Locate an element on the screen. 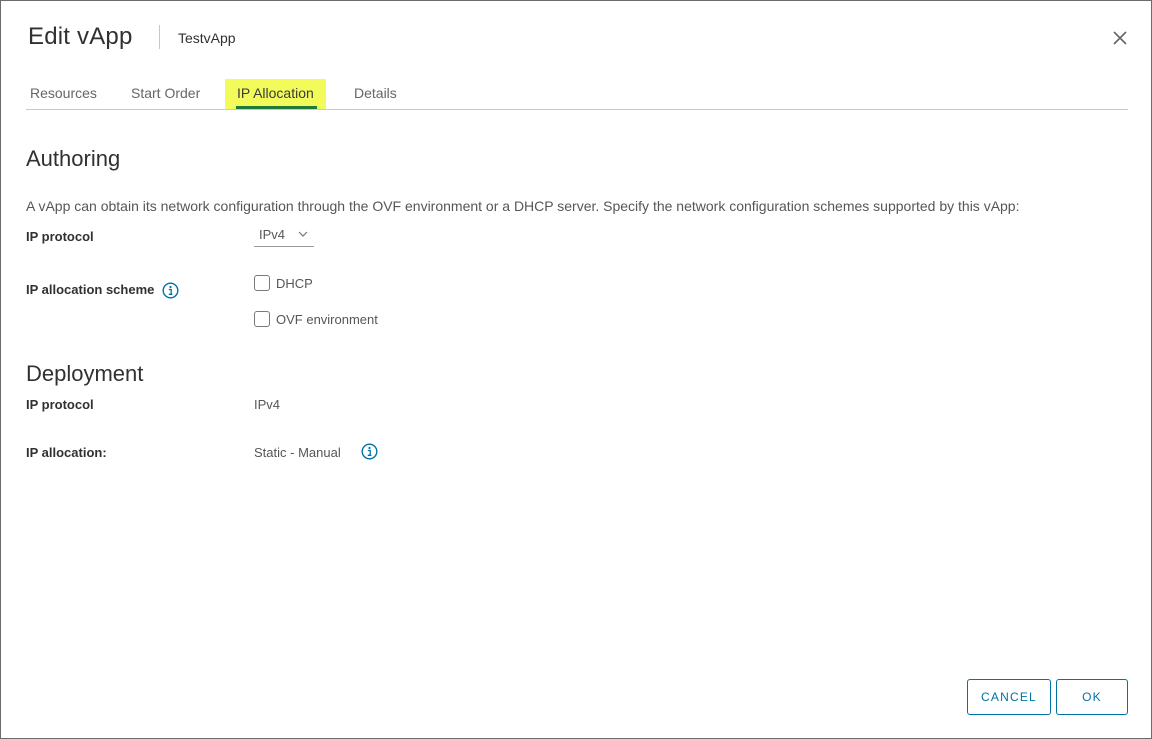  ok-button: OK is located at coordinates (1092, 697).